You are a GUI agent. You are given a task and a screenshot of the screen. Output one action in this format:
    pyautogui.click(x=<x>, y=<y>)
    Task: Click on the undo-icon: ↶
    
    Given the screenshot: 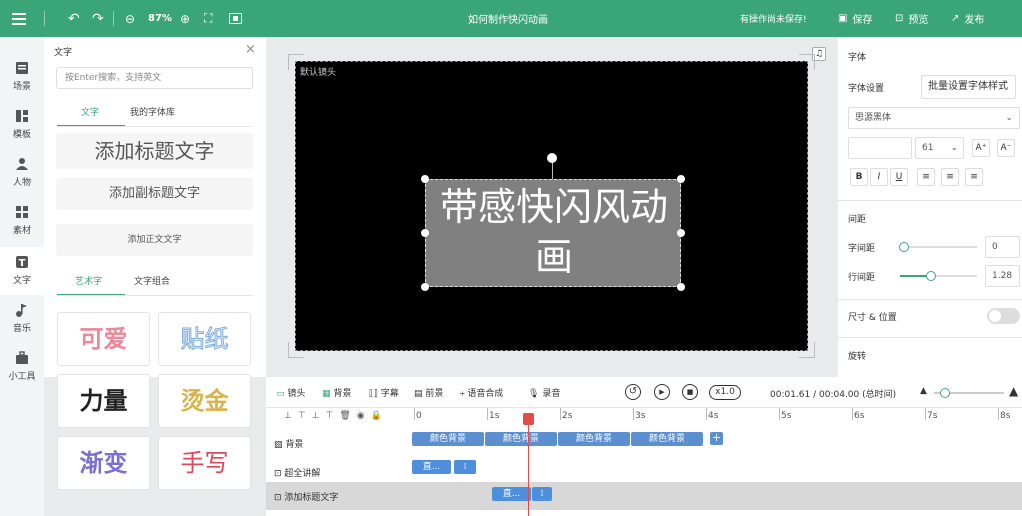 What is the action you would take?
    pyautogui.click(x=74, y=18)
    